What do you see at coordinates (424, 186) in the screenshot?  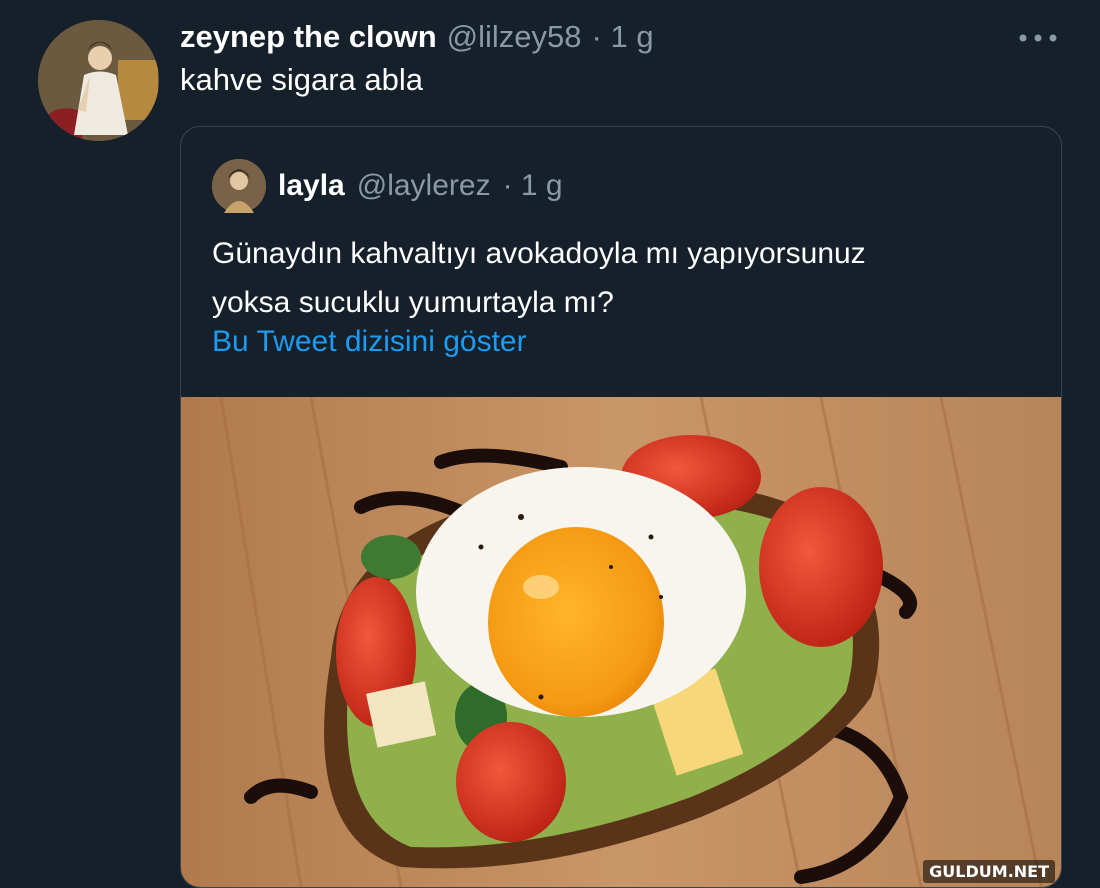 I see `quoted-user-handle: @laylerez` at bounding box center [424, 186].